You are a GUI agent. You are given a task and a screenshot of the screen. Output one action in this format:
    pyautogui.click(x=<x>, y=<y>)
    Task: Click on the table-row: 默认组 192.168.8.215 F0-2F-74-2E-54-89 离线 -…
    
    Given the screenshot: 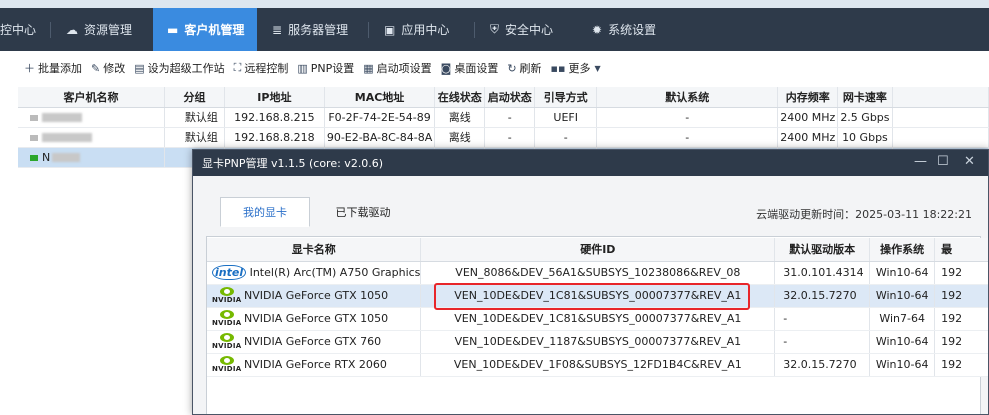 What is the action you would take?
    pyautogui.click(x=503, y=117)
    